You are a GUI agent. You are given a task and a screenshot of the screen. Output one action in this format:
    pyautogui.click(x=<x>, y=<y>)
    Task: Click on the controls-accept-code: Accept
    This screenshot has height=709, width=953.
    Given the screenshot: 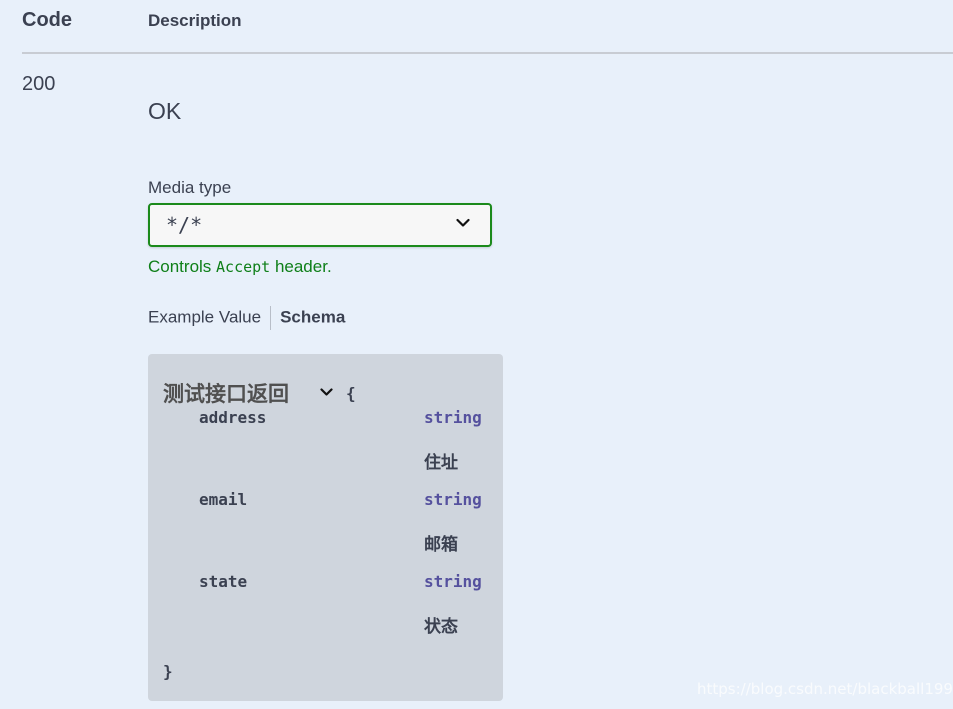 What is the action you would take?
    pyautogui.click(x=243, y=267)
    